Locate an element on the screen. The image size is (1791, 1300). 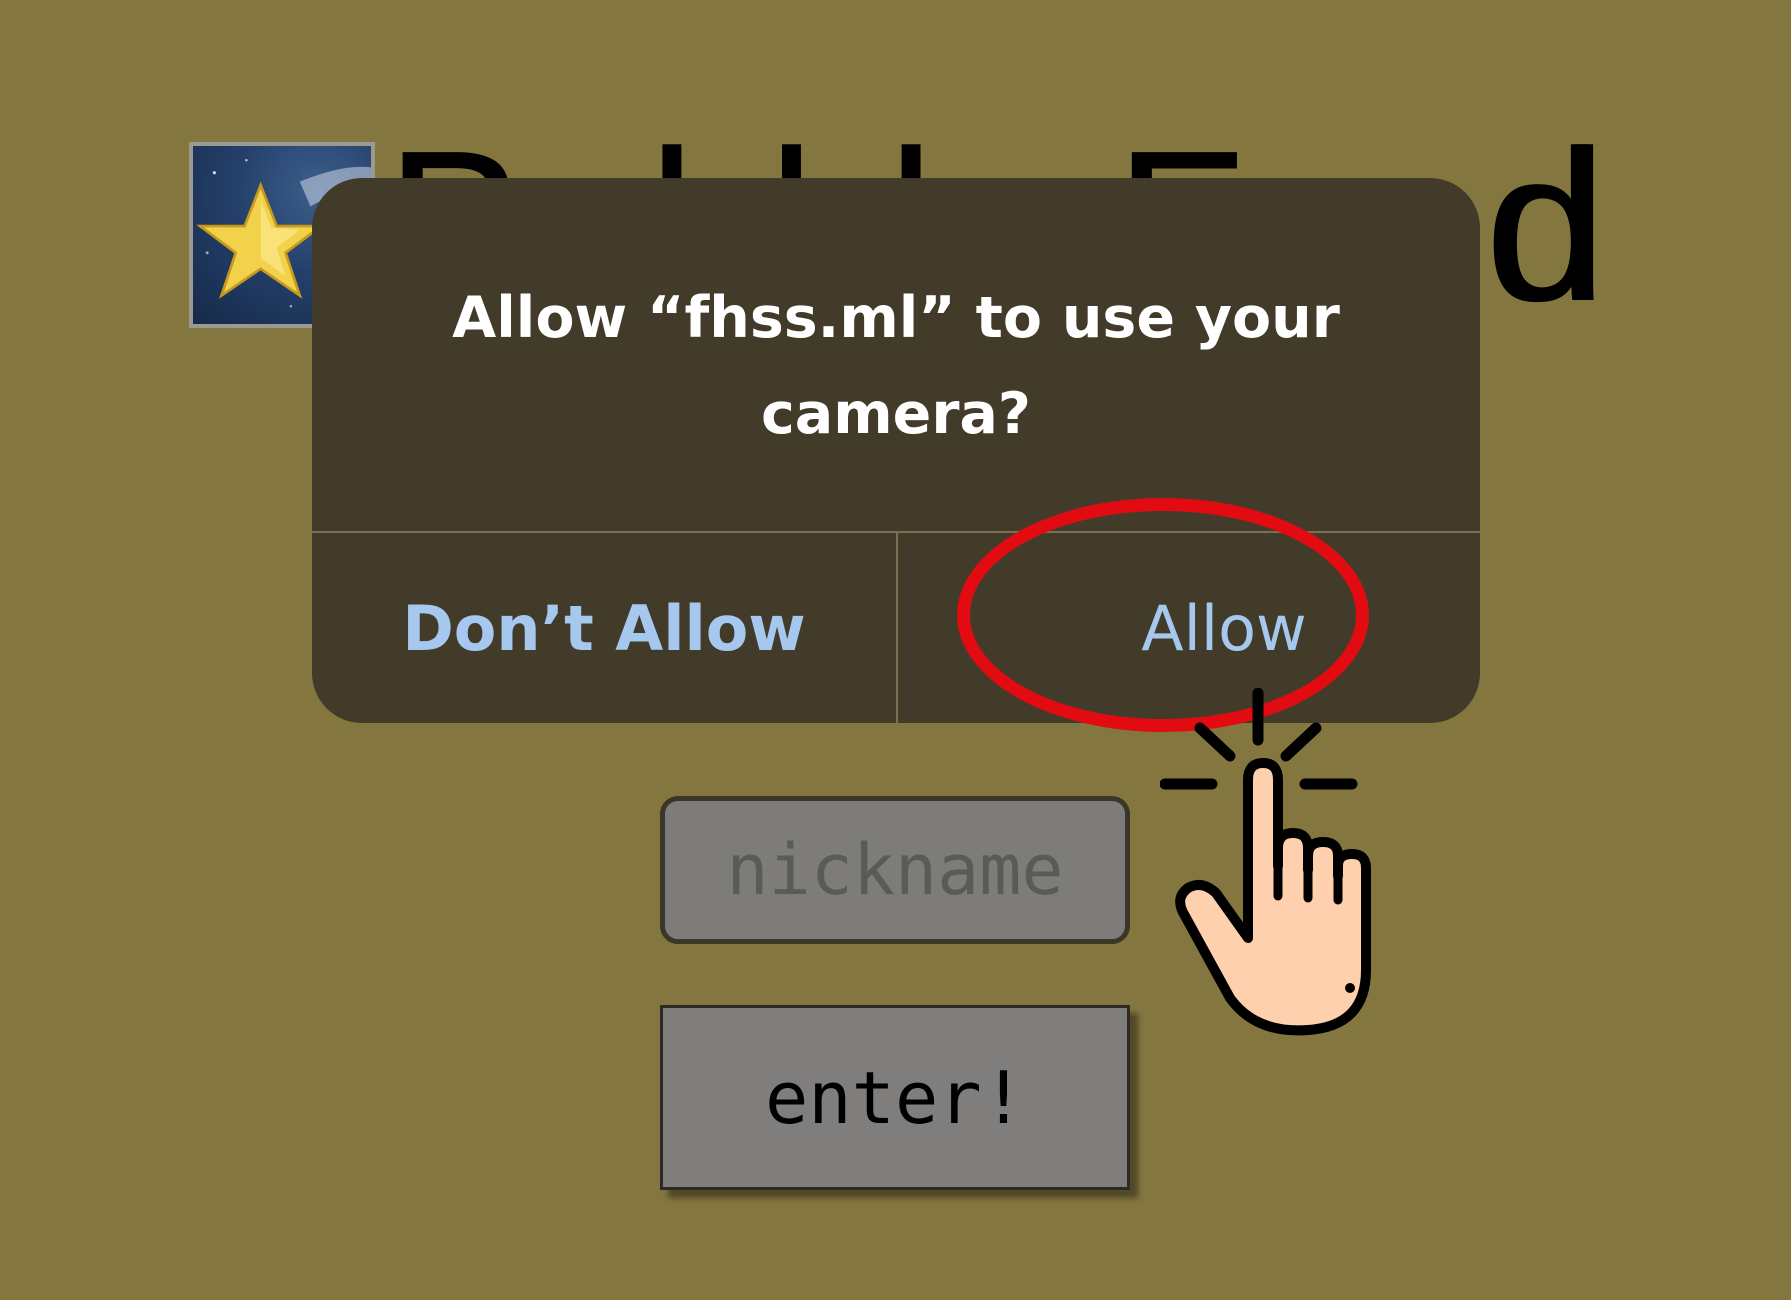
tap-hand-icon is located at coordinates (1280, 868).